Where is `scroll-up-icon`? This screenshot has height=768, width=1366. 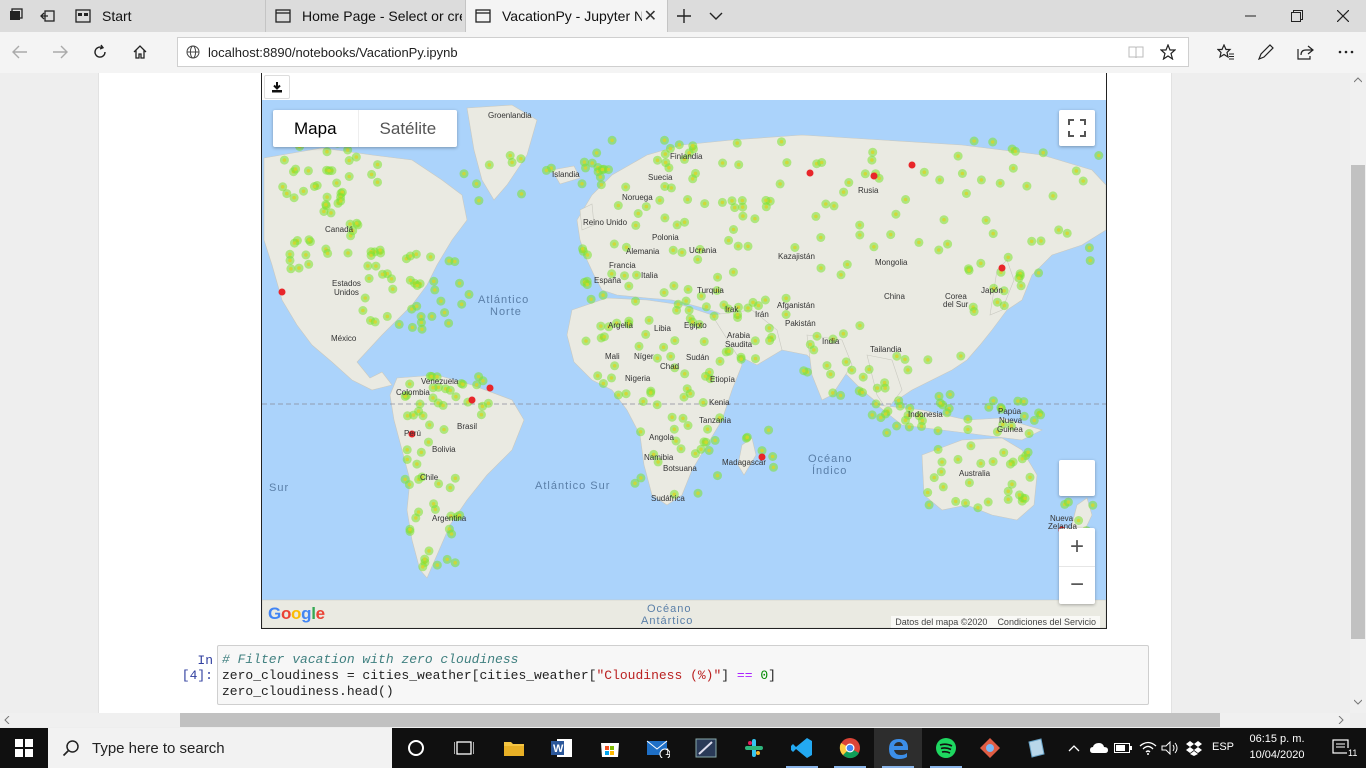 scroll-up-icon is located at coordinates (1358, 80).